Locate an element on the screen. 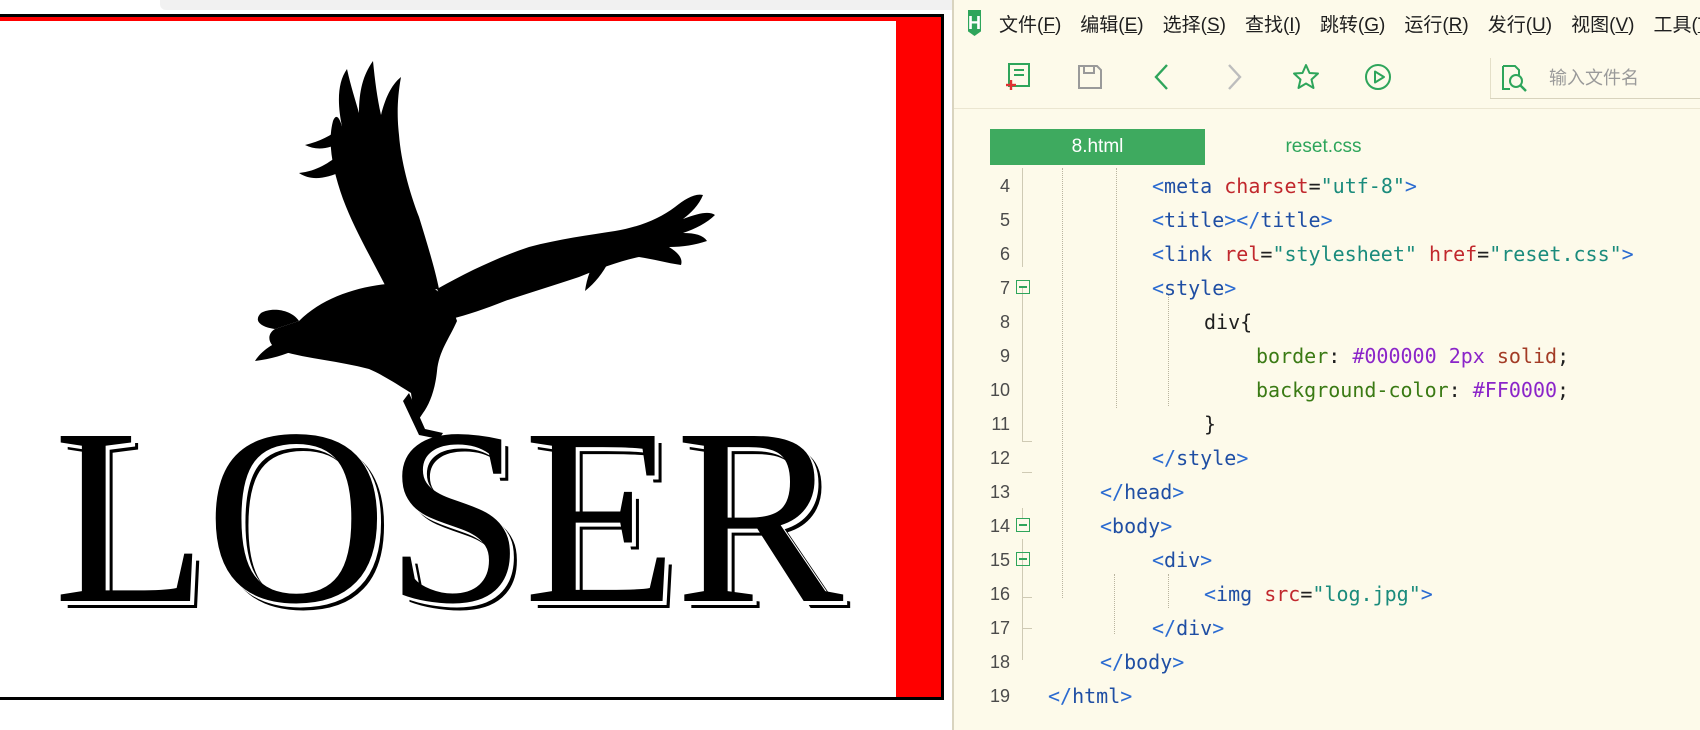 This screenshot has height=730, width=1700. save-button is located at coordinates (1090, 77).